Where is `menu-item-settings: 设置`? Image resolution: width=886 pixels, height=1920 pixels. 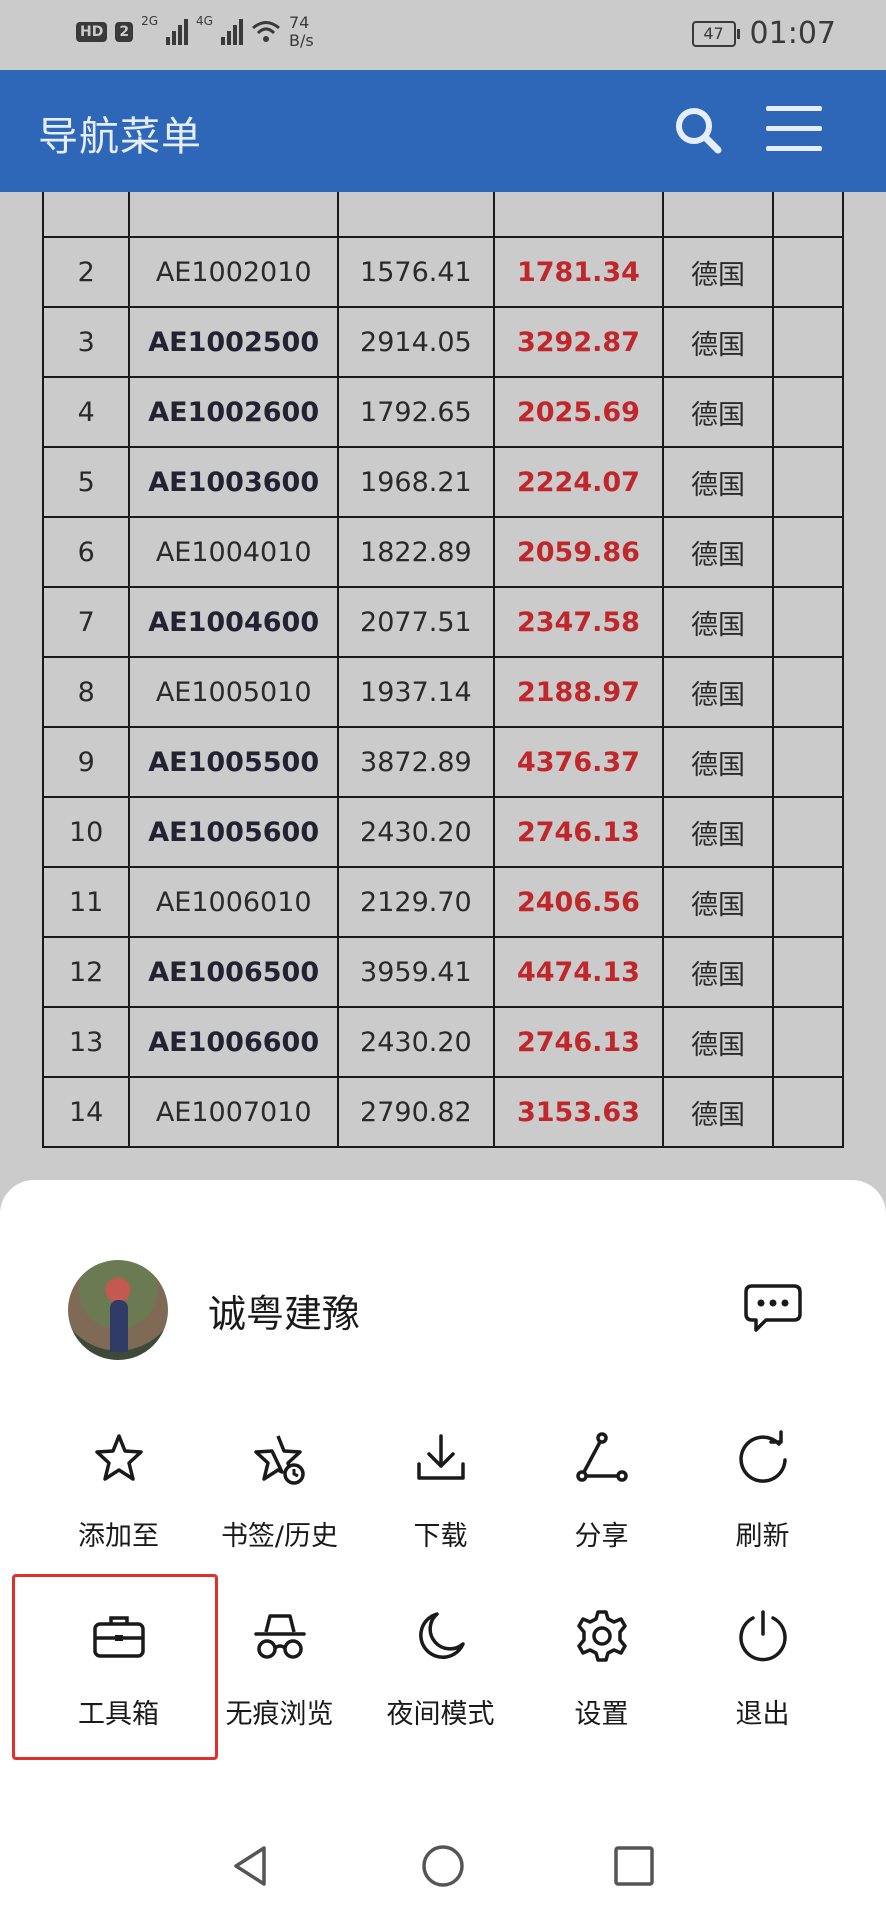 menu-item-settings: 设置 is located at coordinates (601, 1697).